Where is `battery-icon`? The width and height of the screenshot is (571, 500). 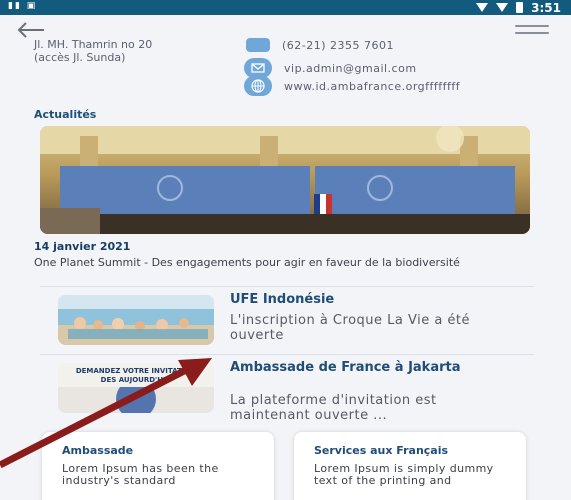 battery-icon is located at coordinates (520, 7).